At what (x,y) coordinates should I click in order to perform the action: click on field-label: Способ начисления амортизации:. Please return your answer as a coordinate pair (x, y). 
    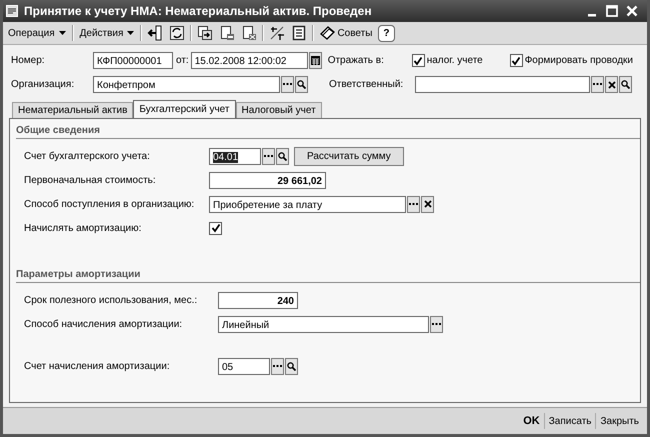
    Looking at the image, I should click on (104, 324).